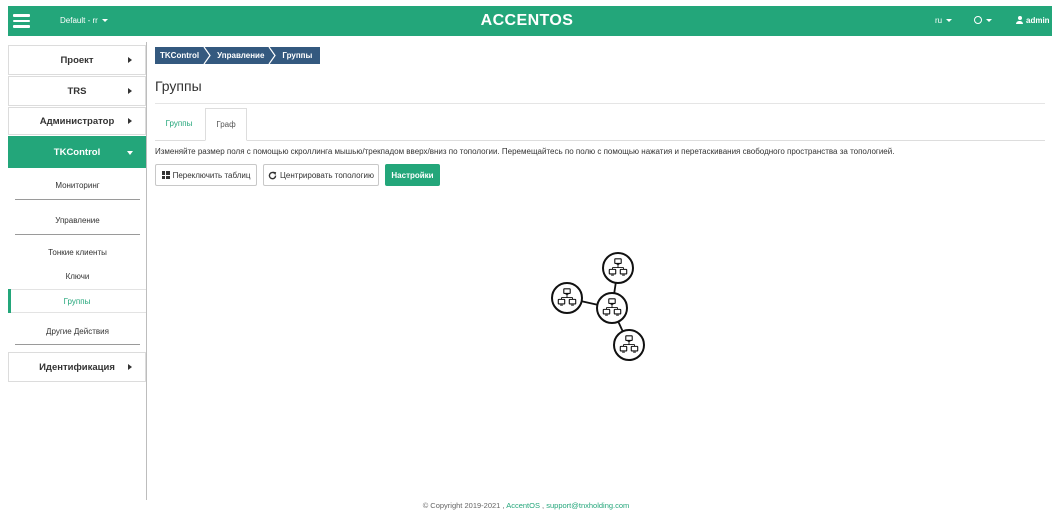 The height and width of the screenshot is (512, 1052). What do you see at coordinates (587, 505) in the screenshot?
I see `footer-support-link: support@tnxholding.com` at bounding box center [587, 505].